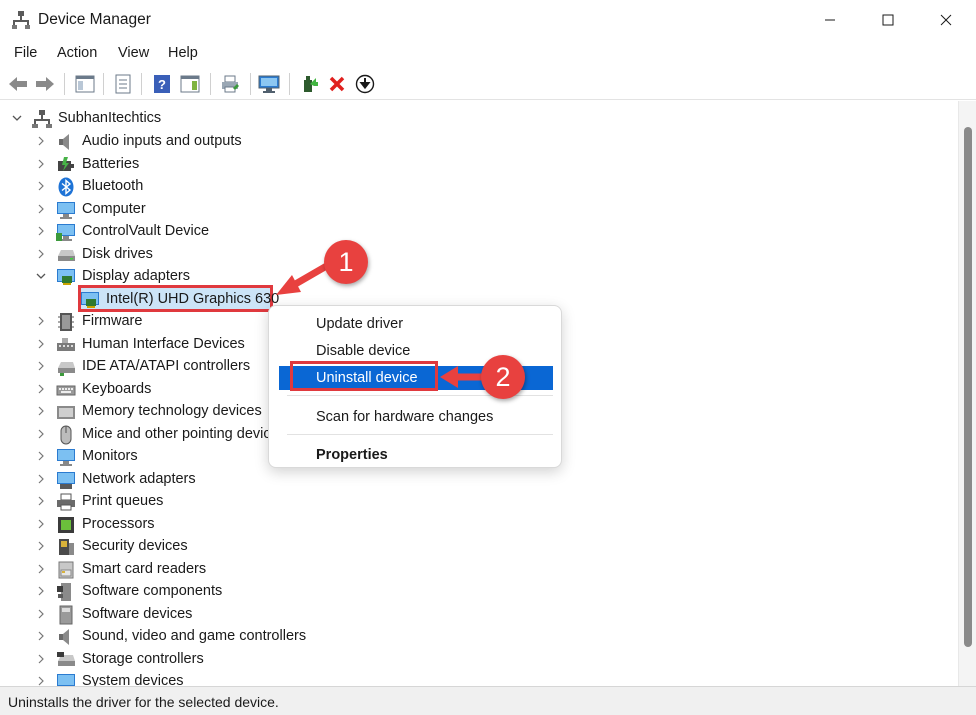 This screenshot has width=976, height=715. What do you see at coordinates (110, 118) in the screenshot?
I see `tree-root-label: SubhanItechtics` at bounding box center [110, 118].